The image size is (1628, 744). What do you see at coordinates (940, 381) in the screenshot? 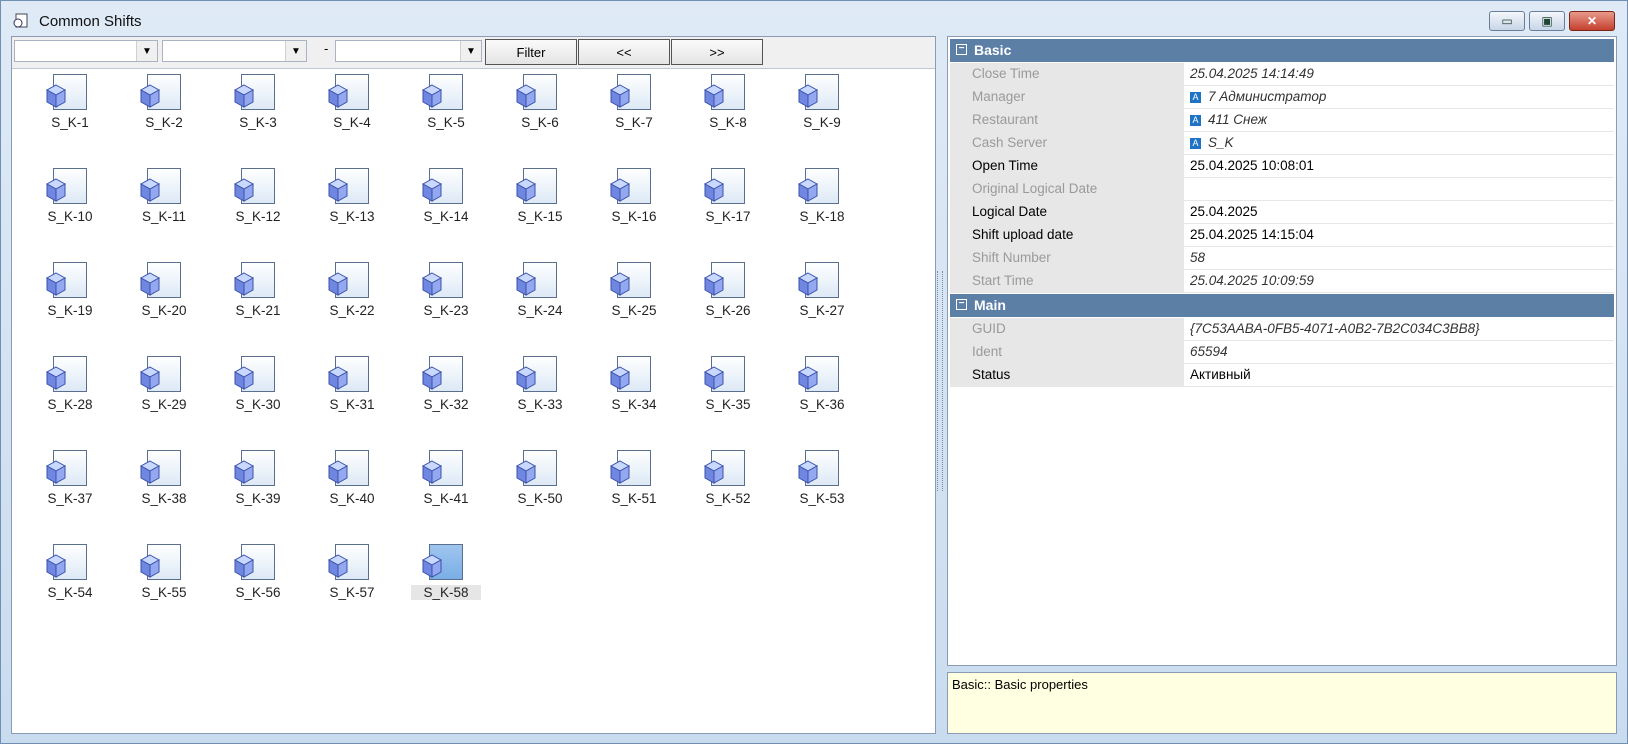
I see `panel-splitter` at bounding box center [940, 381].